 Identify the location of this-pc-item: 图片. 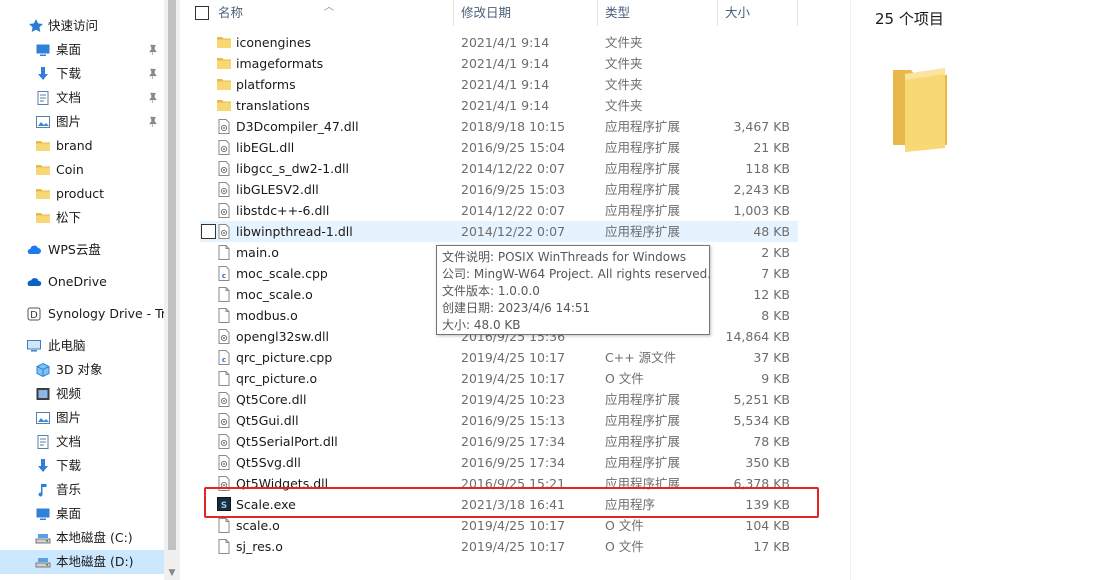
(82, 418).